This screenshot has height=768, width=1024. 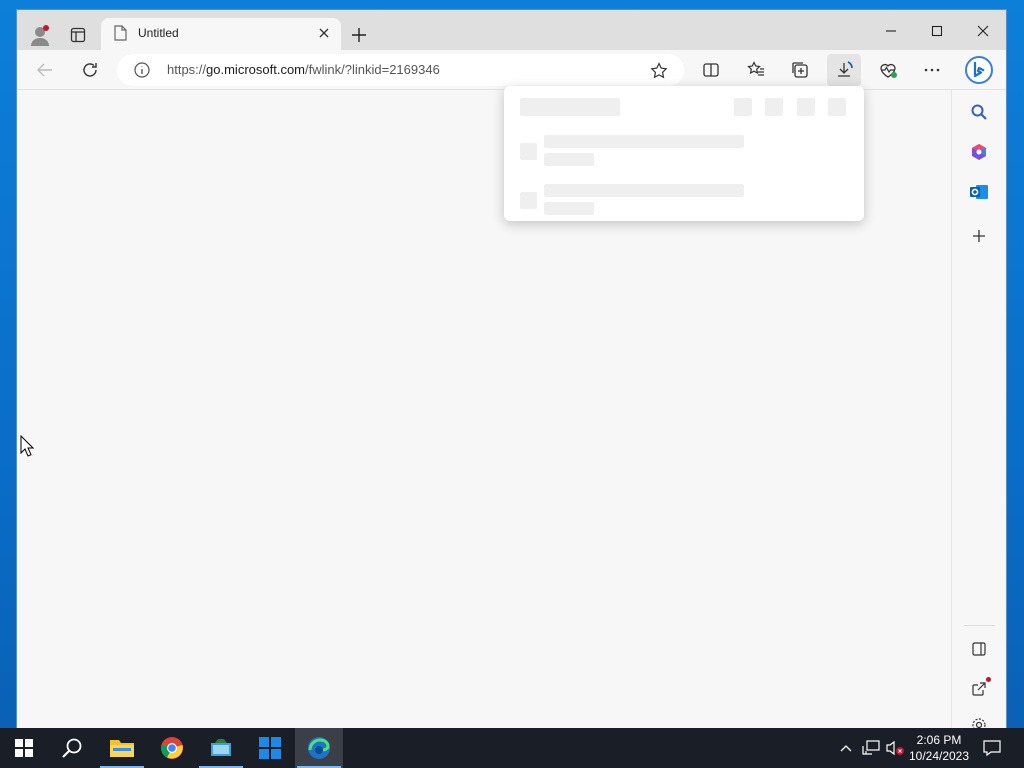 I want to click on new-tab-button, so click(x=359, y=35).